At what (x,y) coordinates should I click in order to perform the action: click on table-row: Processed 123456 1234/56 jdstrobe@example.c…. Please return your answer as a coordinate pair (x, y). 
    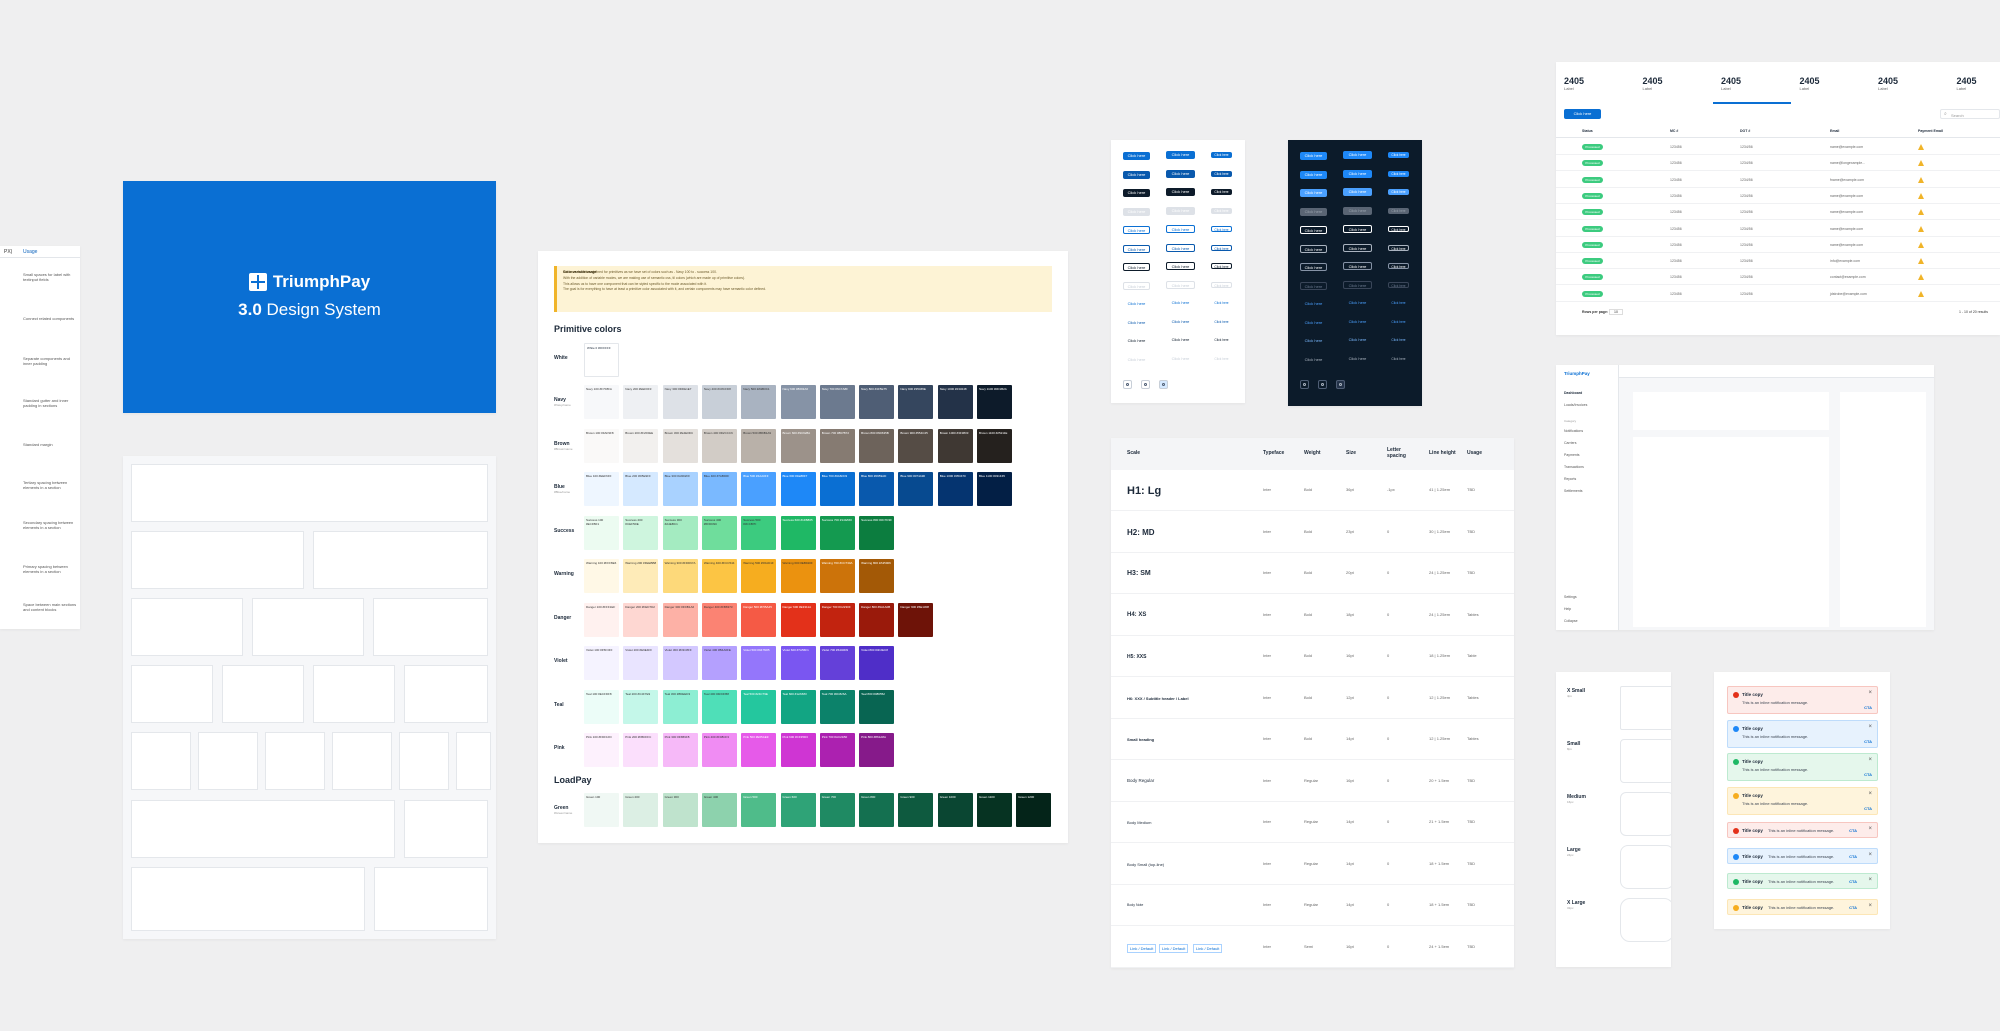
    Looking at the image, I should click on (1778, 294).